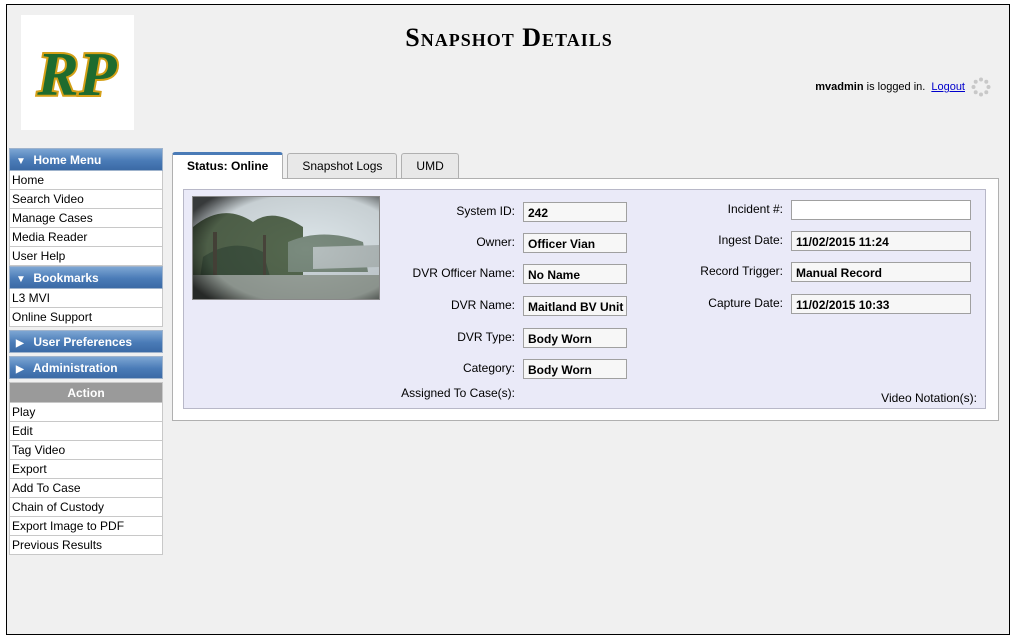  What do you see at coordinates (86, 450) in the screenshot?
I see `action-tag-video: Tag Video` at bounding box center [86, 450].